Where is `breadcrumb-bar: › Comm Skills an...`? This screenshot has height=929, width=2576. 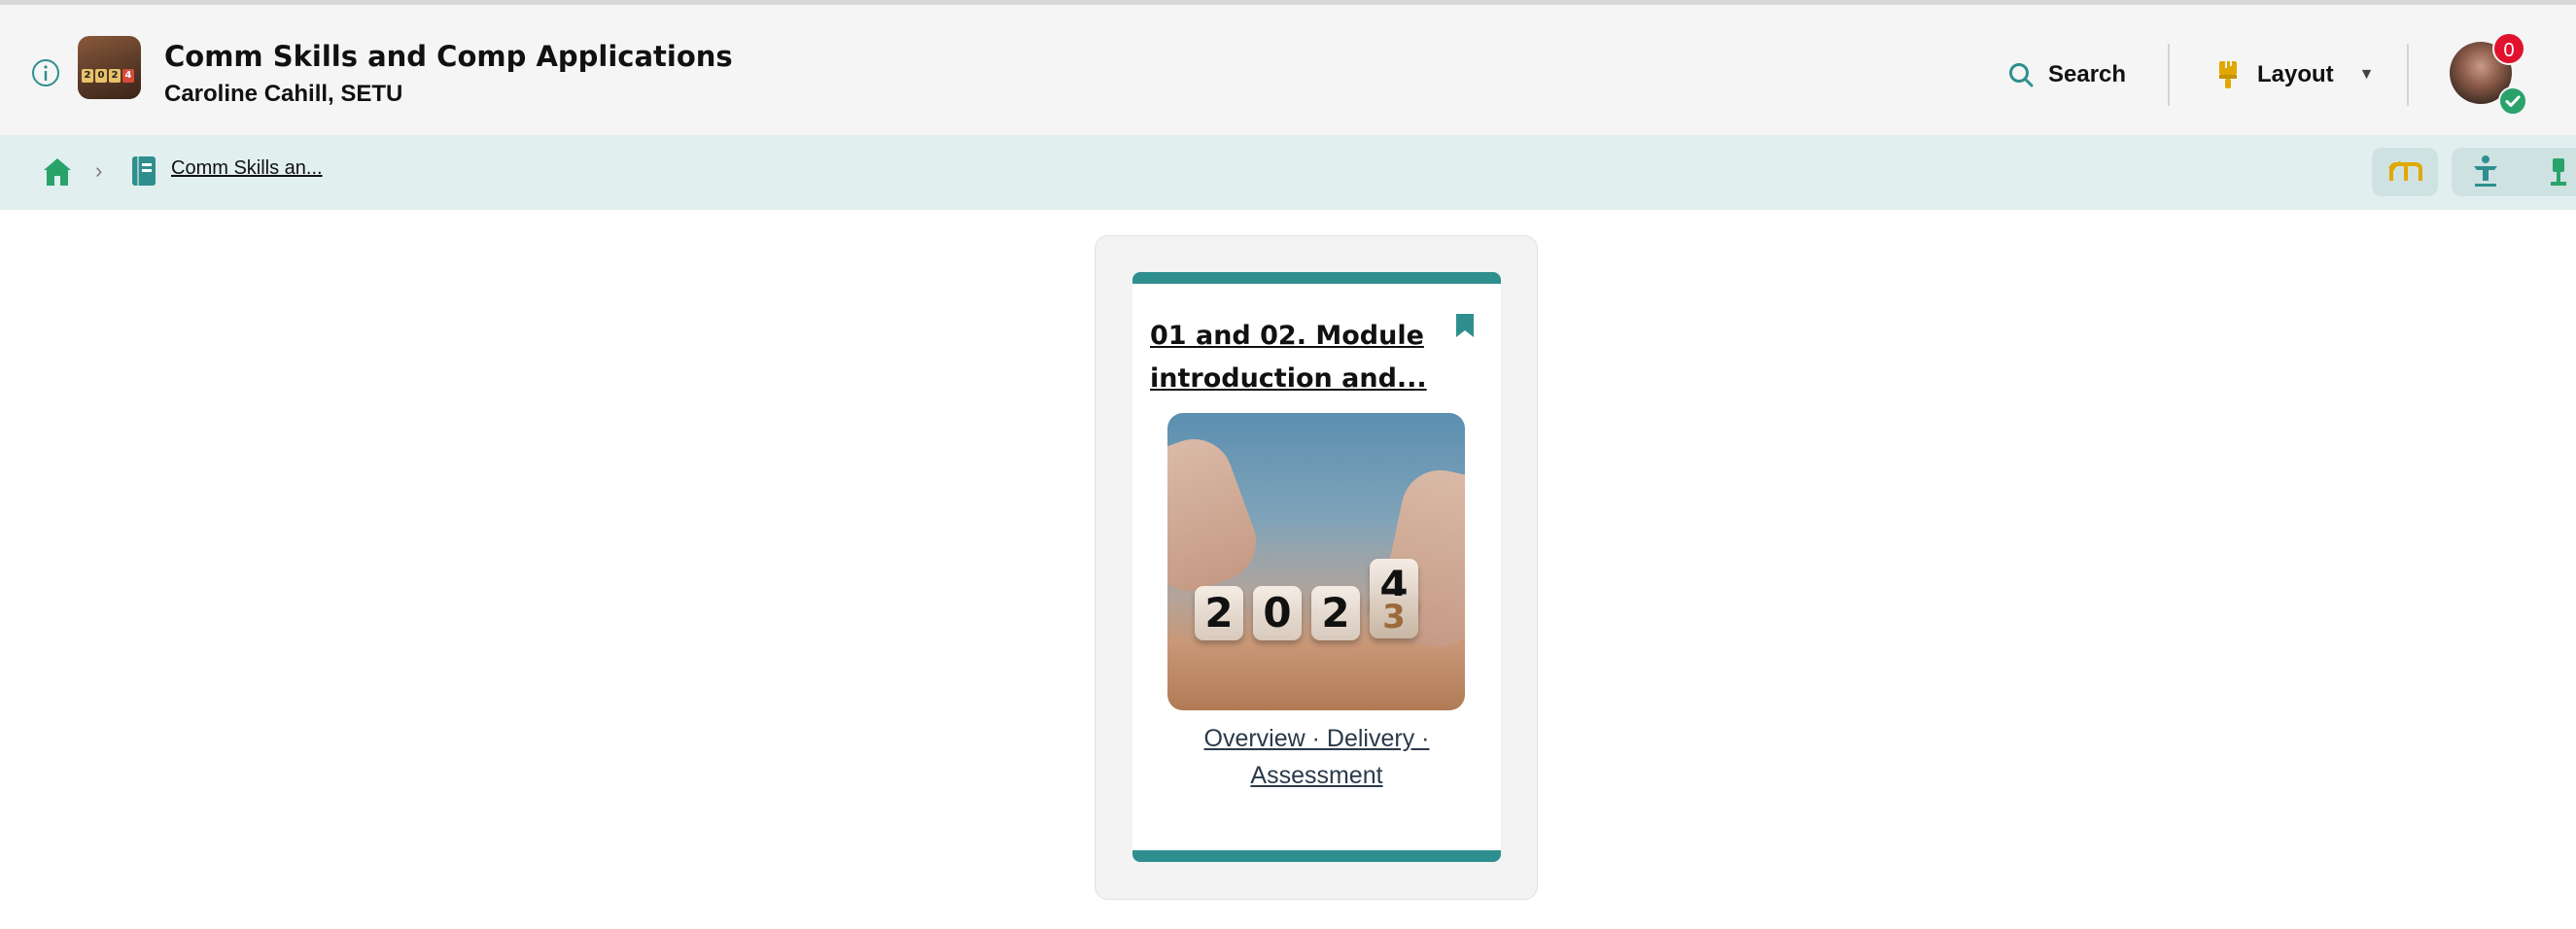 breadcrumb-bar: › Comm Skills an... is located at coordinates (1288, 172).